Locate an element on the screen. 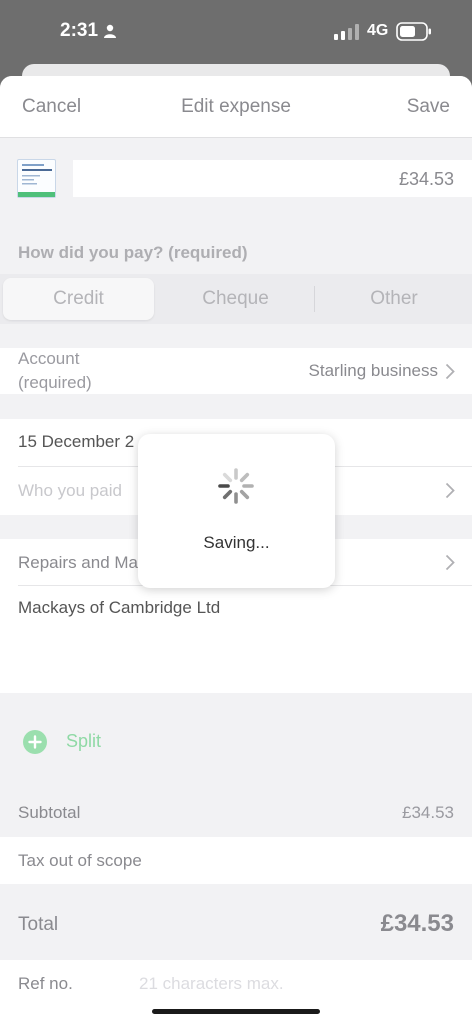 The height and width of the screenshot is (1023, 472). date-value: 15 December 2 is located at coordinates (76, 442).